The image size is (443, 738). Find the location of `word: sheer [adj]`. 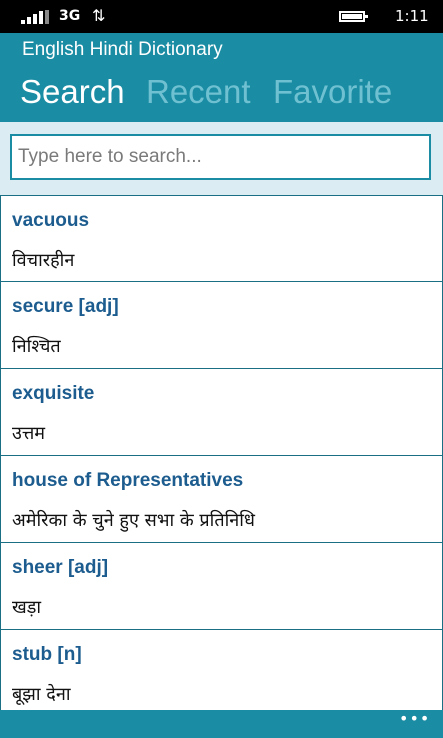

word: sheer [adj] is located at coordinates (60, 567).